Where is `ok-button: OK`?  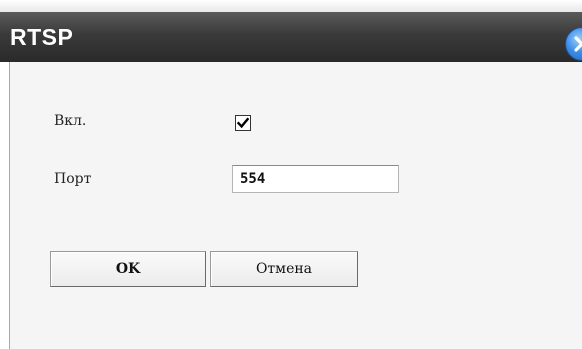 ok-button: OK is located at coordinates (128, 269).